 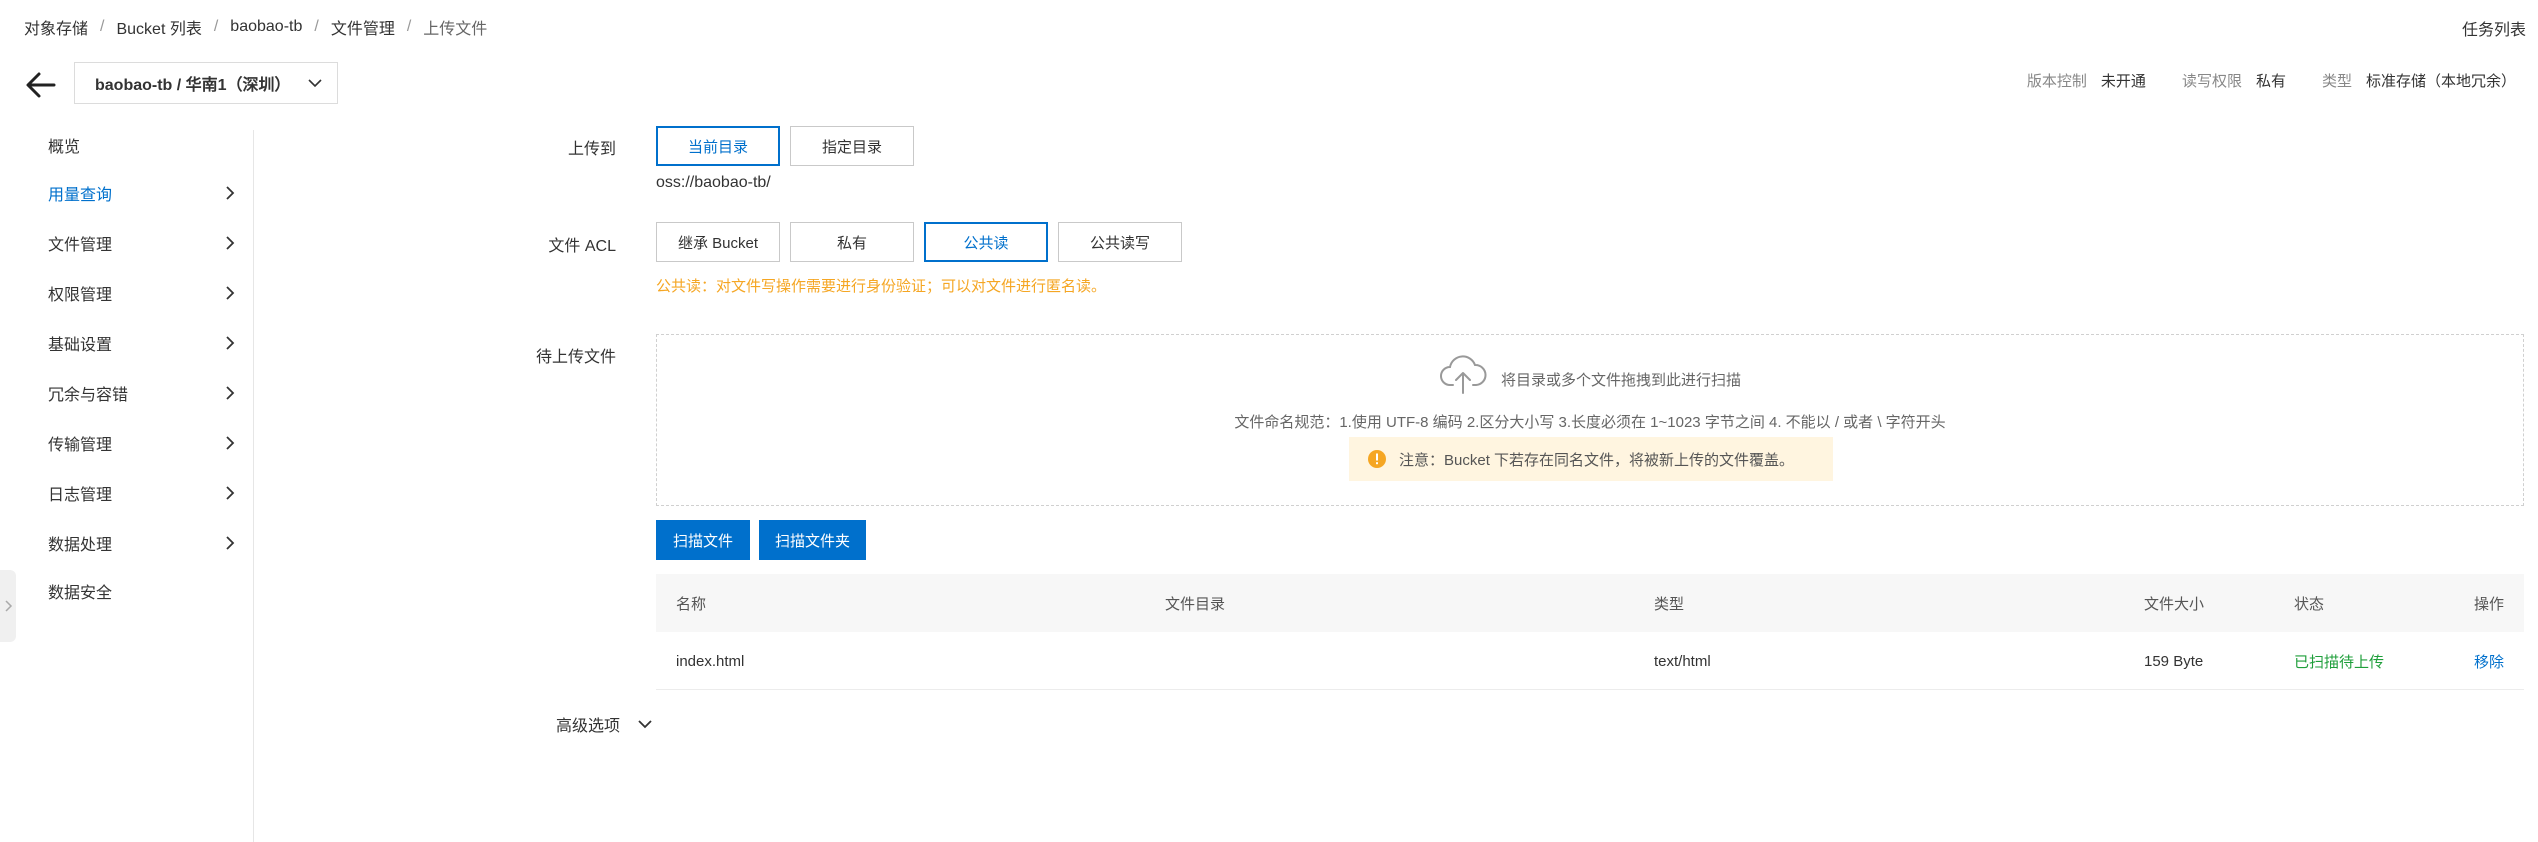 I want to click on col-name: 名称, so click(x=691, y=604).